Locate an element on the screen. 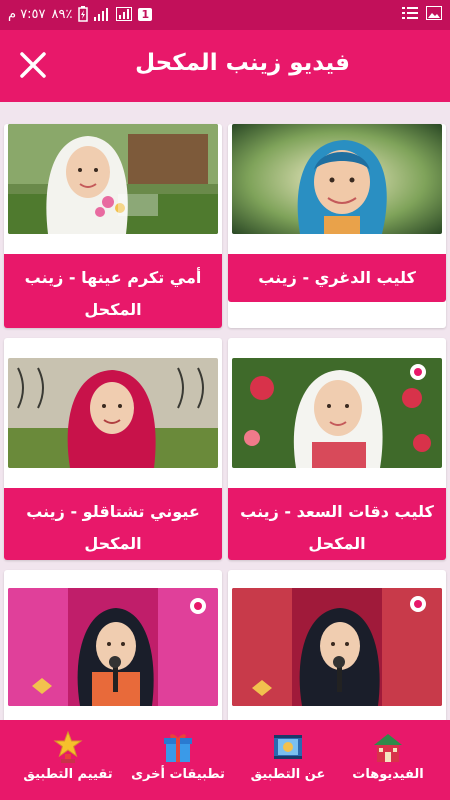 This screenshot has height=800, width=450. signal-icon is located at coordinates (101, 14).